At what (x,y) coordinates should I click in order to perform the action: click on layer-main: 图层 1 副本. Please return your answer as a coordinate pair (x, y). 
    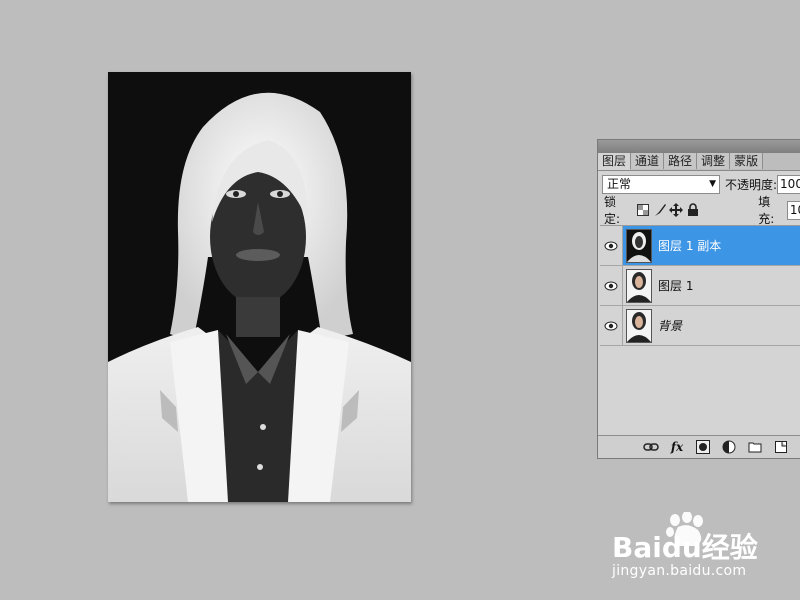
    Looking at the image, I should click on (711, 245).